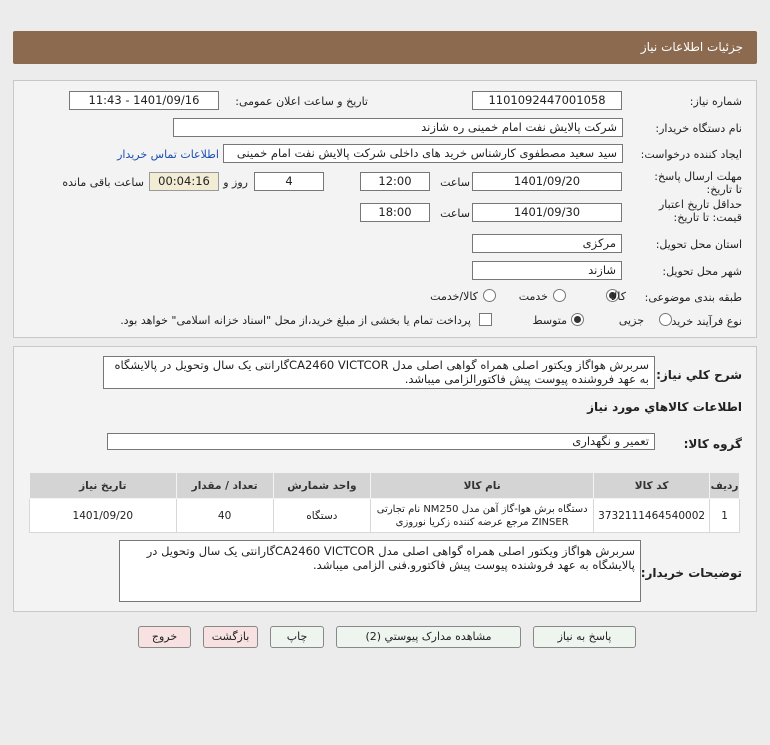 This screenshot has height=745, width=770. Describe the element at coordinates (698, 128) in the screenshot. I see `buyer-org-label: نام دستگاه خریدار:` at that location.